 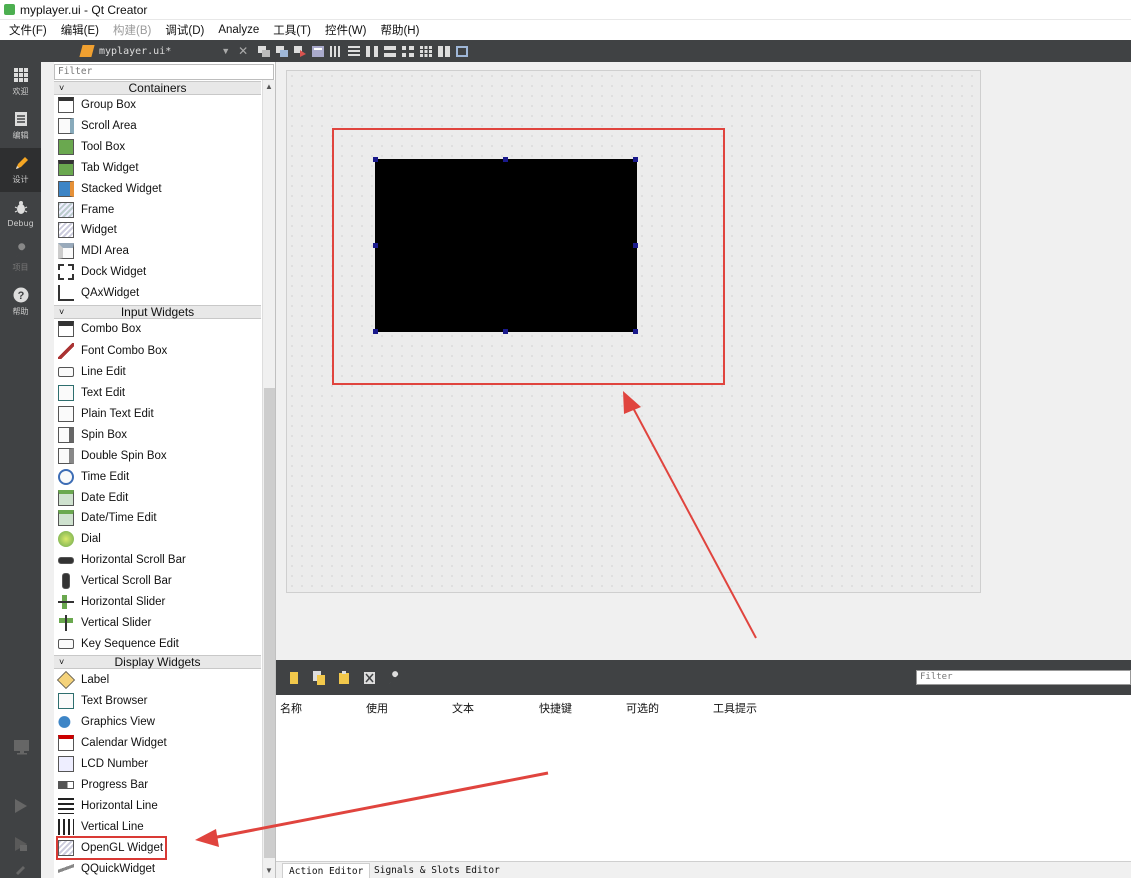 What do you see at coordinates (463, 708) in the screenshot?
I see `column-header-text: 文本` at bounding box center [463, 708].